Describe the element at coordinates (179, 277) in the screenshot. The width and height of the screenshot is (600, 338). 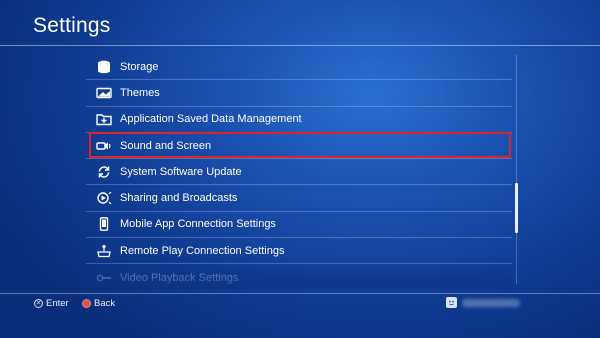
I see `menu-item-label: Video Playback Settings` at that location.